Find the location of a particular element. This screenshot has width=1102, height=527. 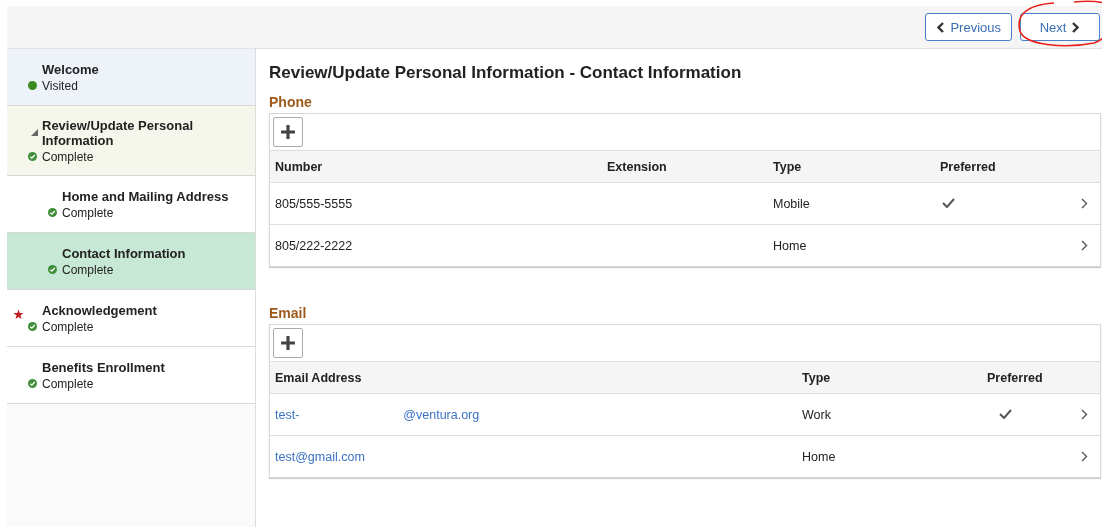

page-title: Review/Update Personal Information - Contact Information is located at coordinates (505, 73).